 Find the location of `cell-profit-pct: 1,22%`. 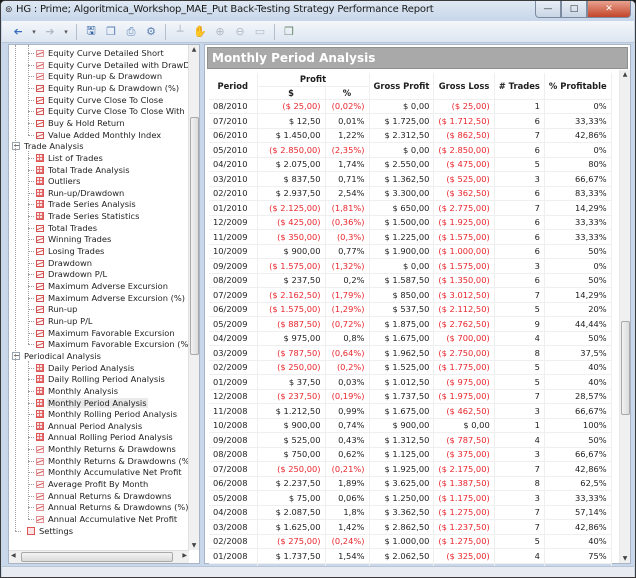

cell-profit-pct: 1,22% is located at coordinates (347, 135).